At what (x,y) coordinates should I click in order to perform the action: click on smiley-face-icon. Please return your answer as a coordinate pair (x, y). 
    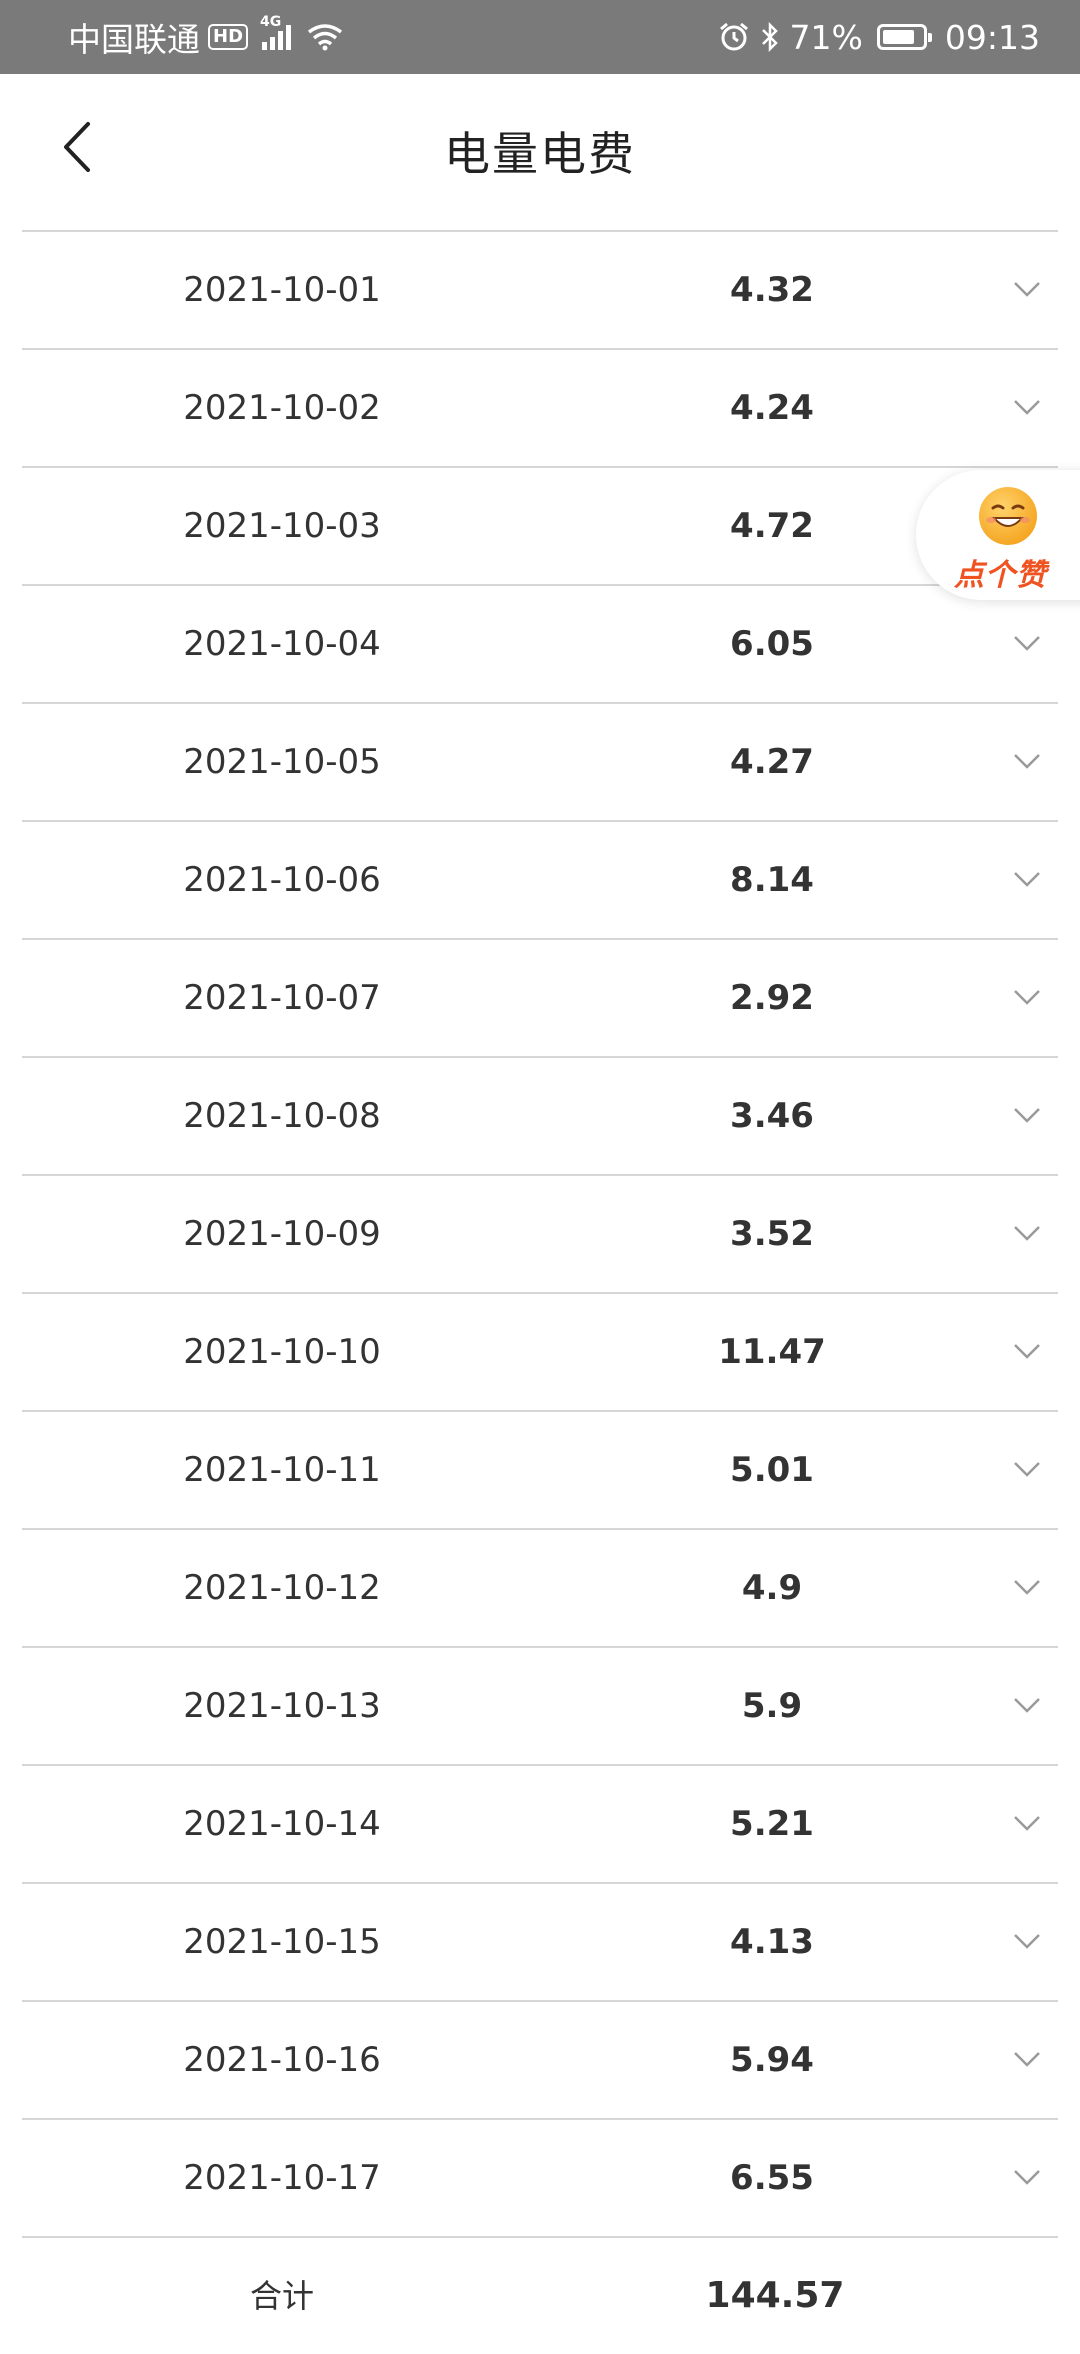
    Looking at the image, I should click on (1008, 516).